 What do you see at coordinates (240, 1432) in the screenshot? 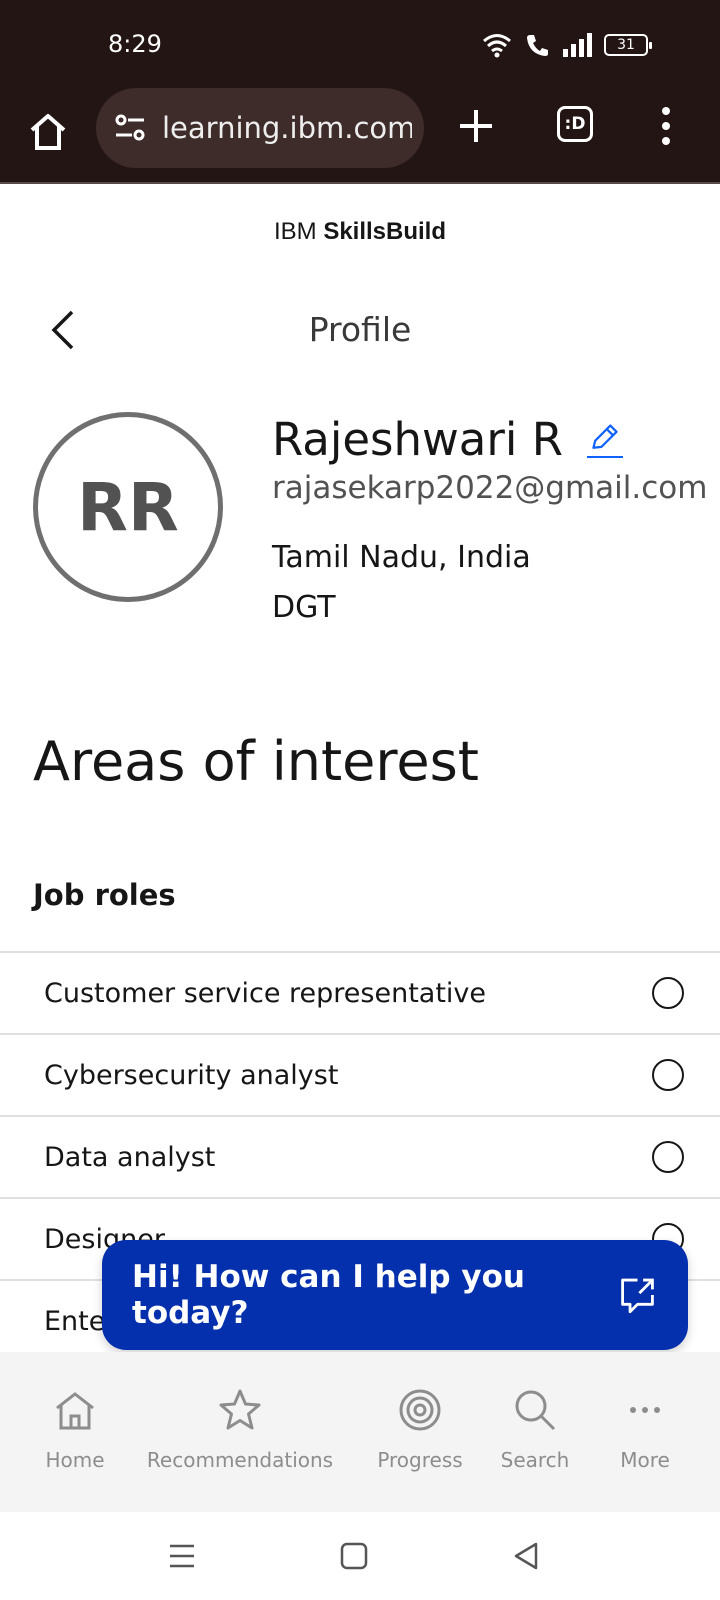
I see `nav-recommendations: Recommendations` at bounding box center [240, 1432].